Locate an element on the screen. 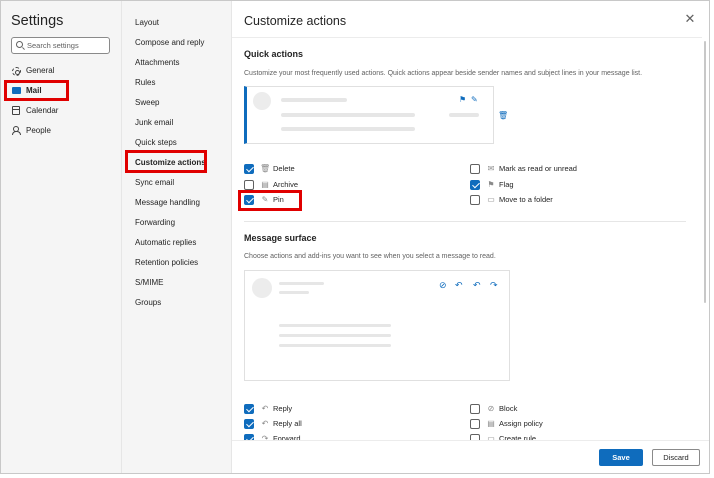 This screenshot has width=714, height=478. mail-nav-label: Customize actions is located at coordinates (170, 162).